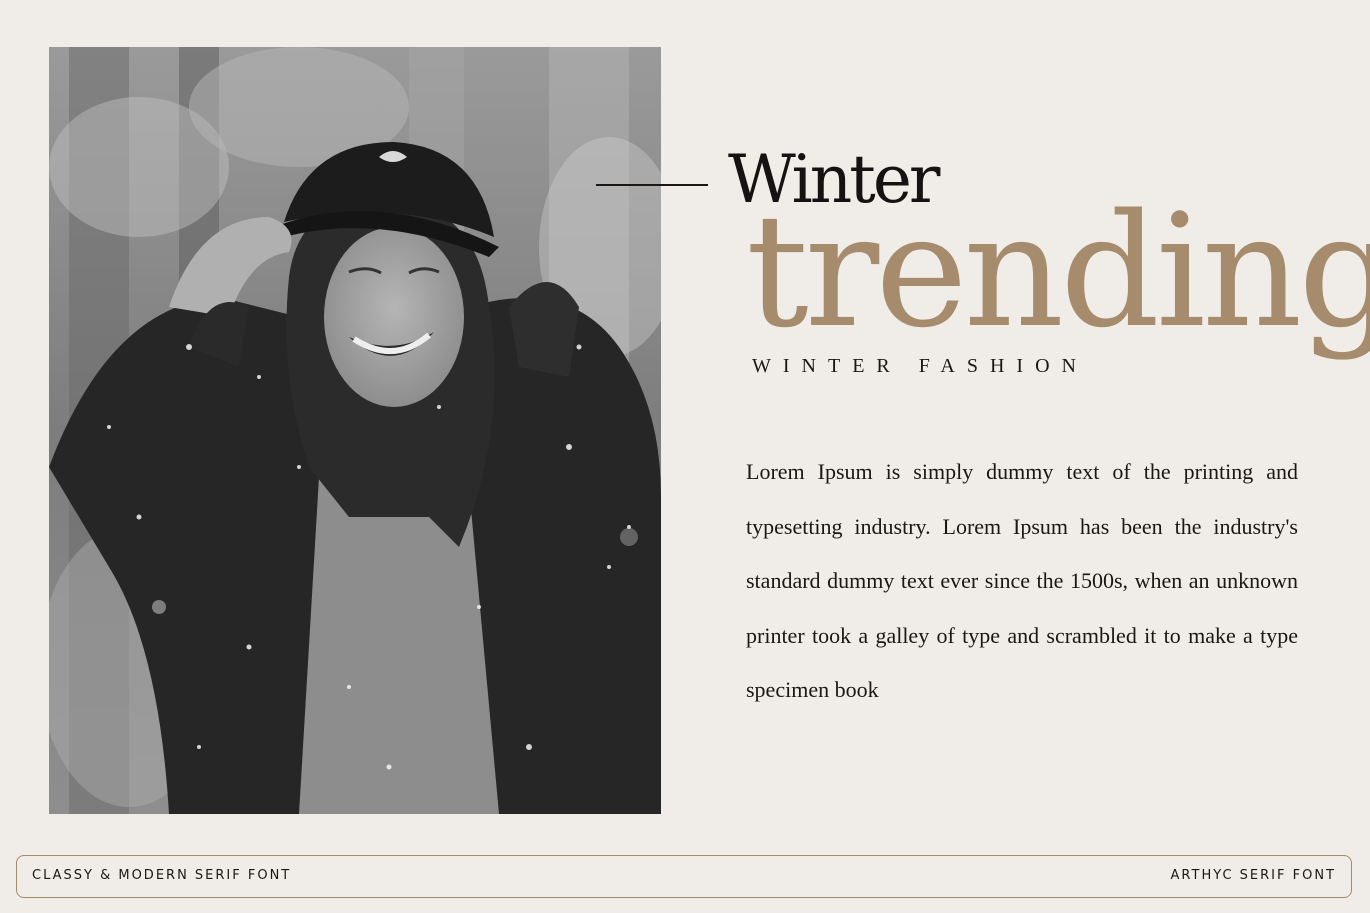 The height and width of the screenshot is (913, 1370). What do you see at coordinates (920, 366) in the screenshot?
I see `headline-subtitle: WINTER FASHION` at bounding box center [920, 366].